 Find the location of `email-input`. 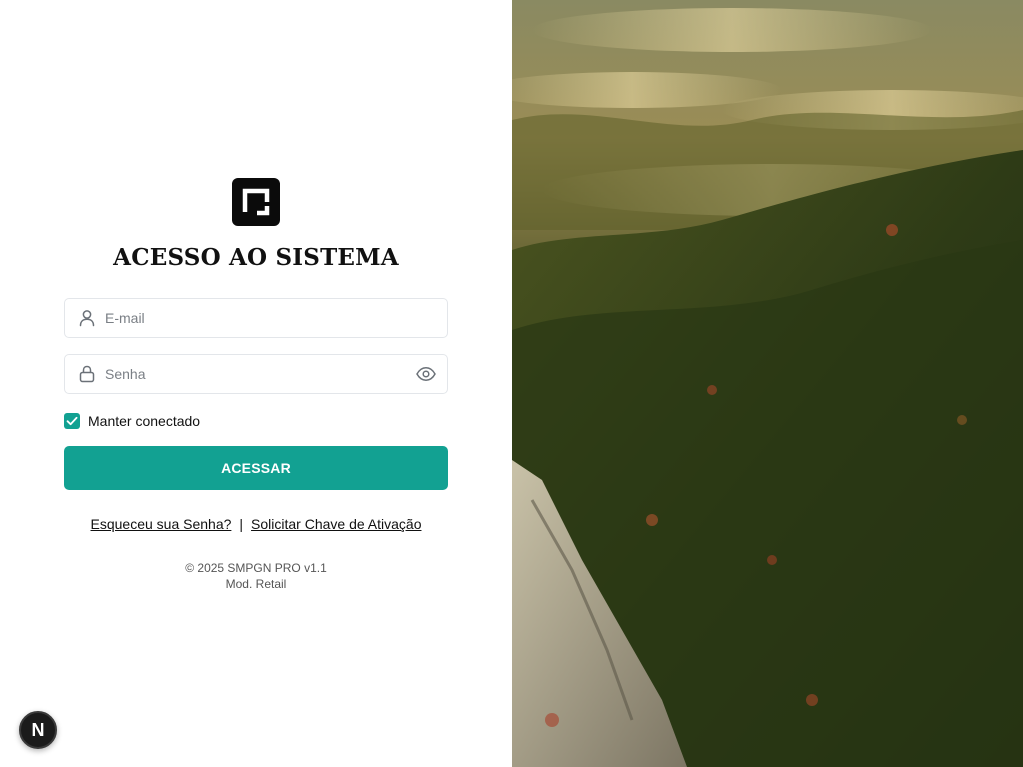

email-input is located at coordinates (255, 318).